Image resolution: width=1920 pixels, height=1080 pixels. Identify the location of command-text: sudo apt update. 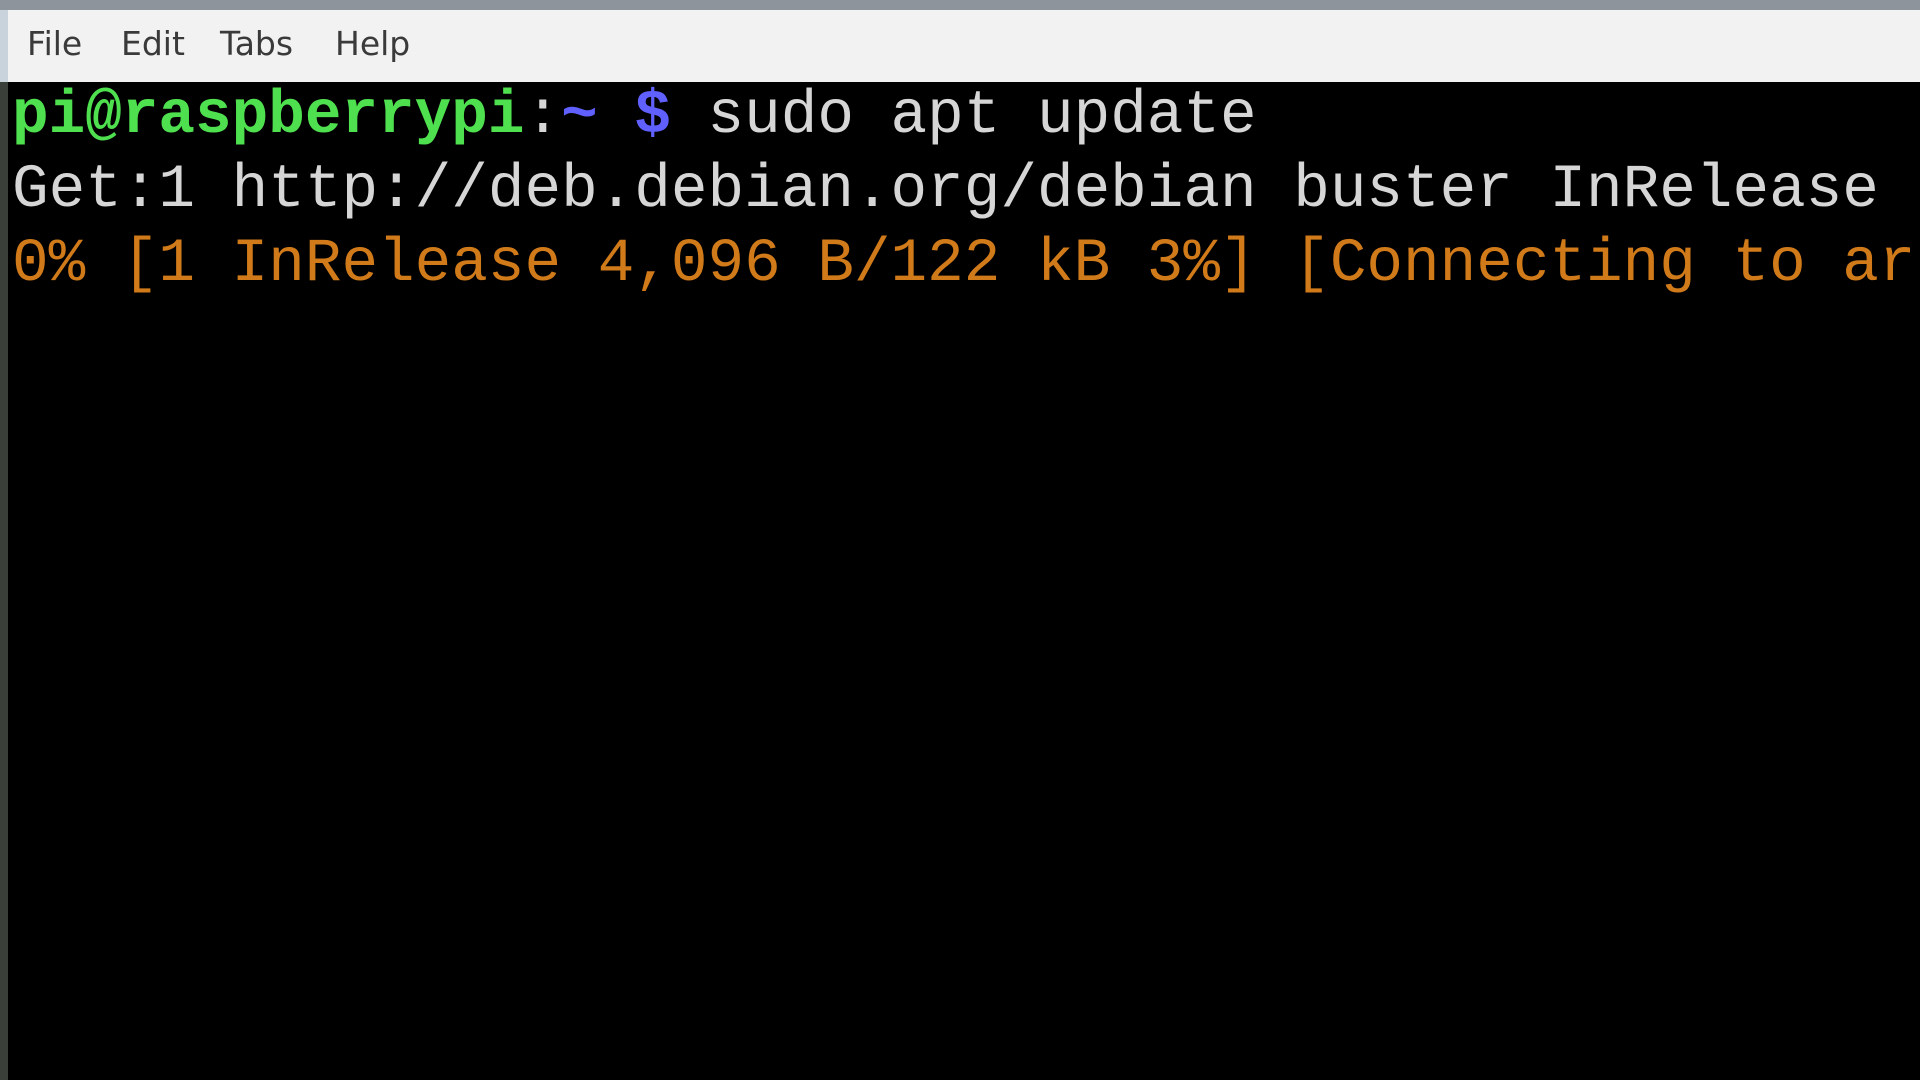
(982, 116).